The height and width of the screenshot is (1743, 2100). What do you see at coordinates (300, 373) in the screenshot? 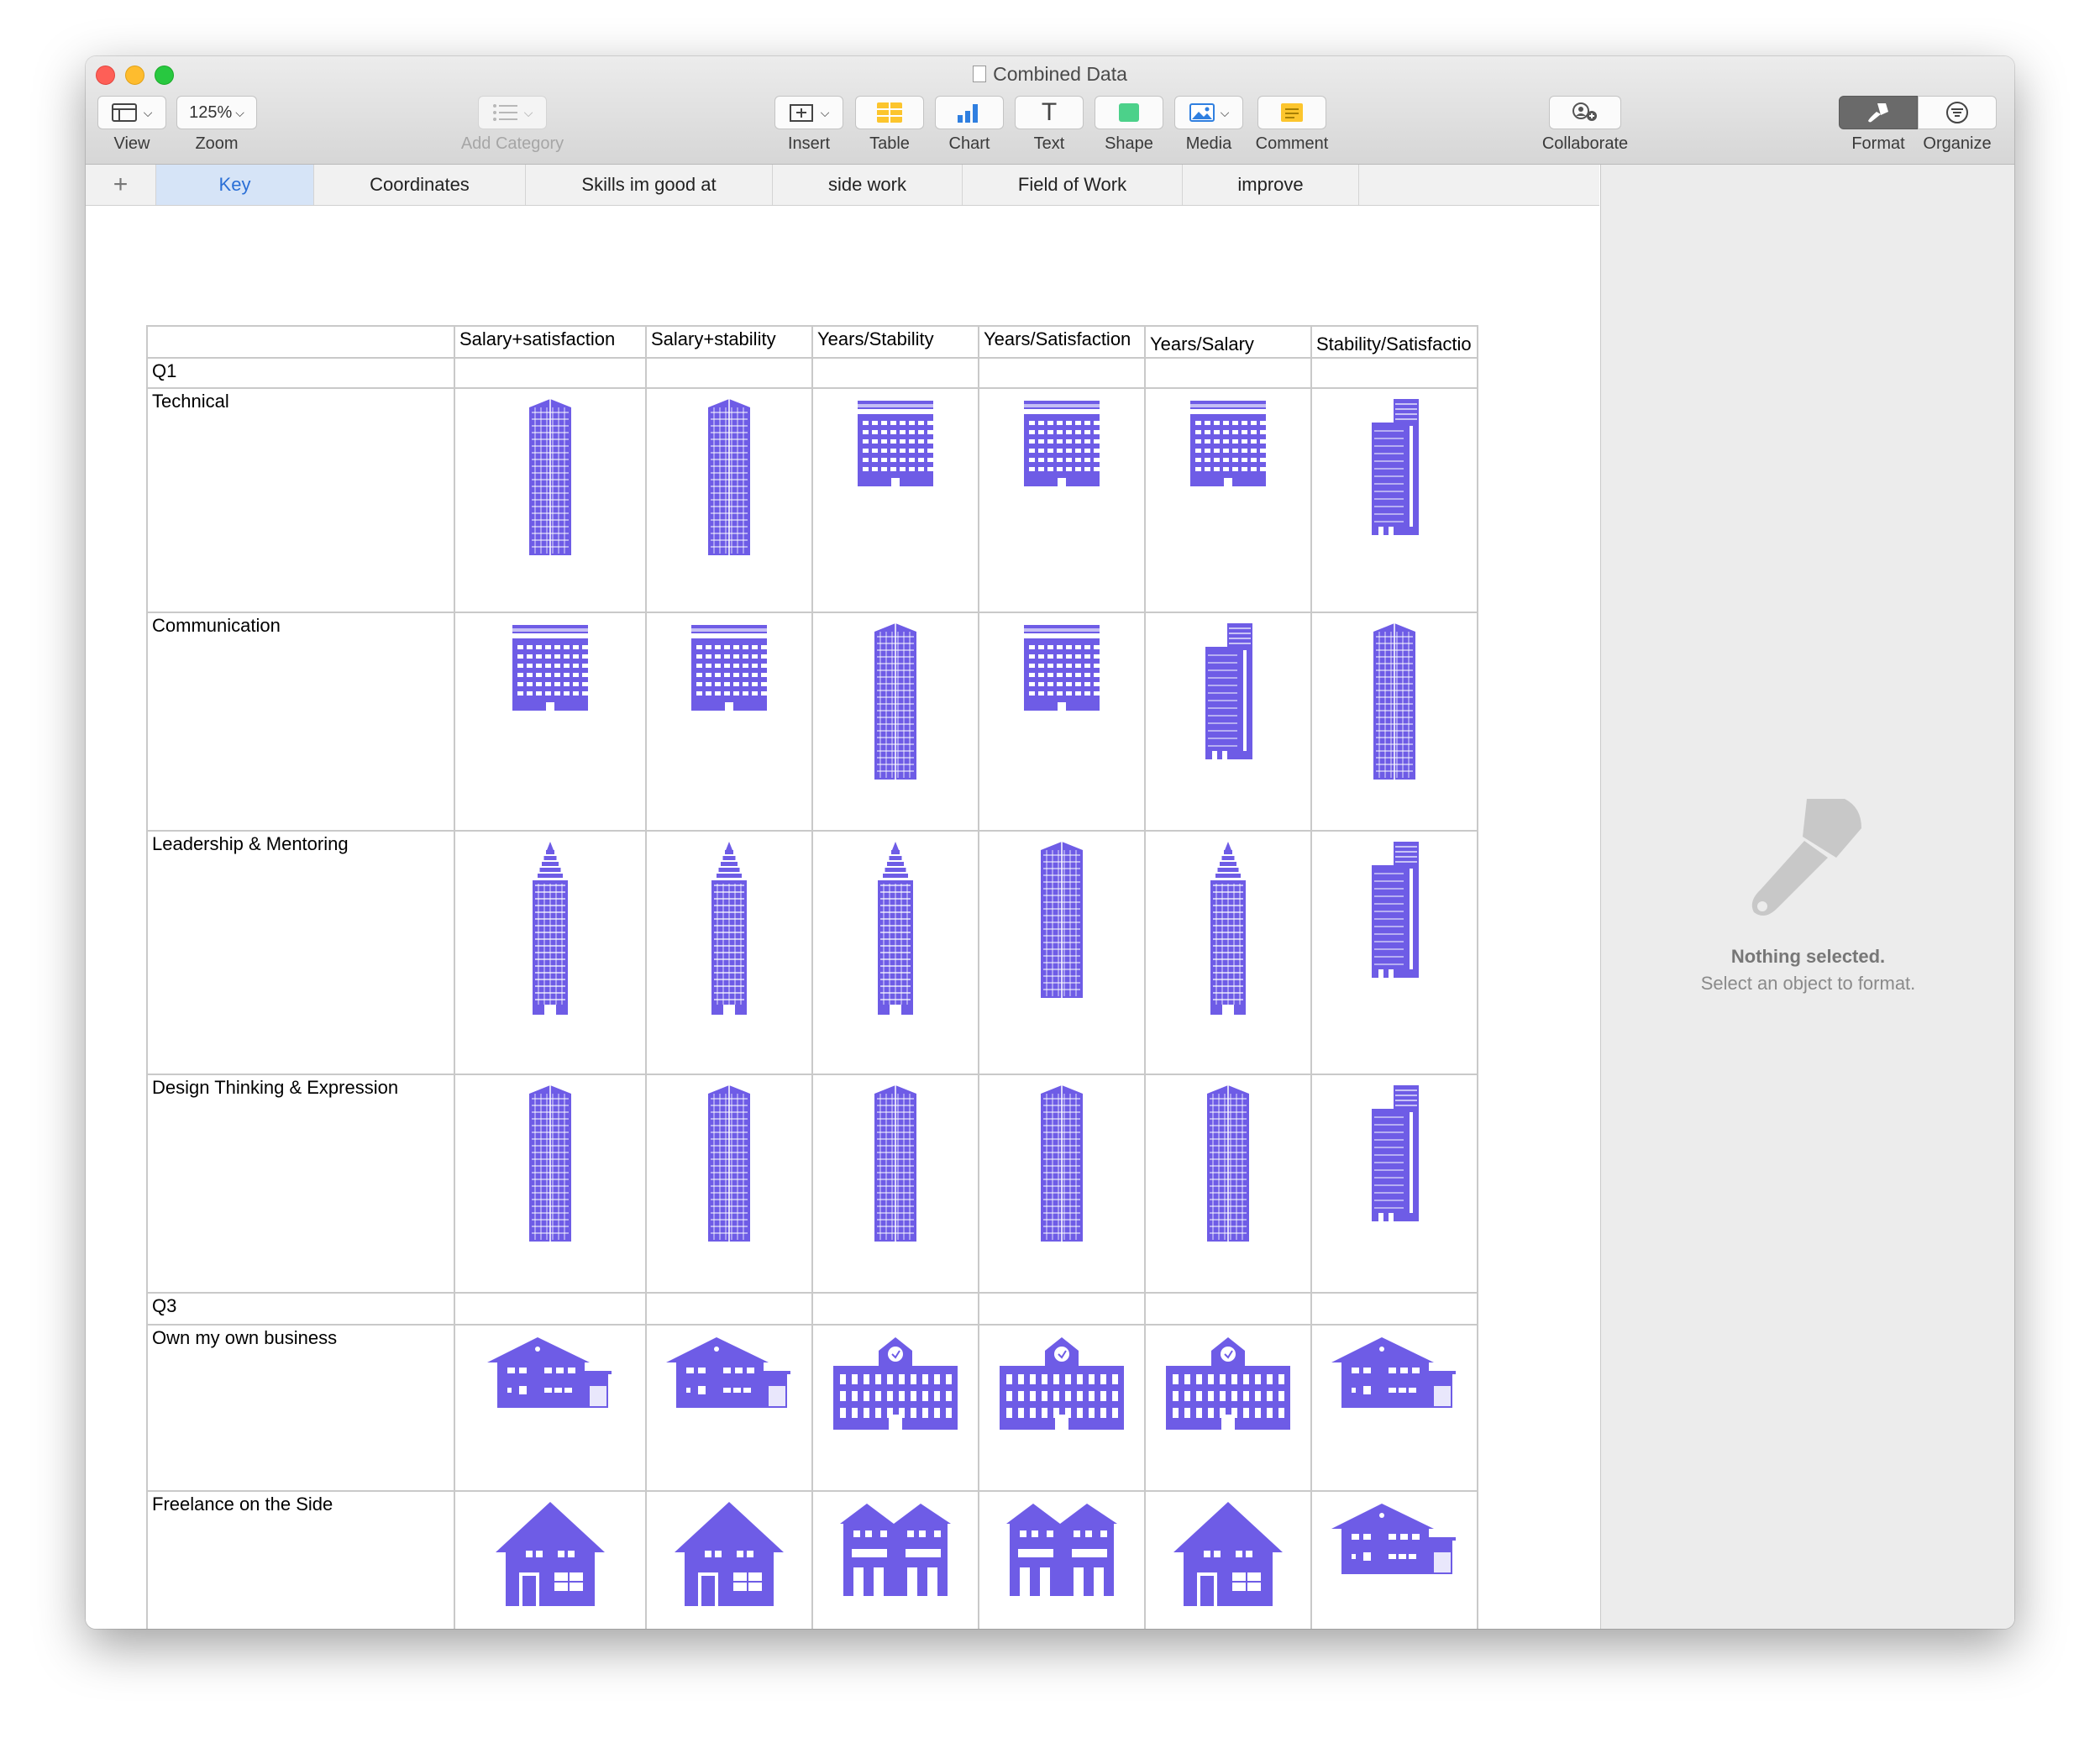
I see `row-label-cell: Q1` at bounding box center [300, 373].